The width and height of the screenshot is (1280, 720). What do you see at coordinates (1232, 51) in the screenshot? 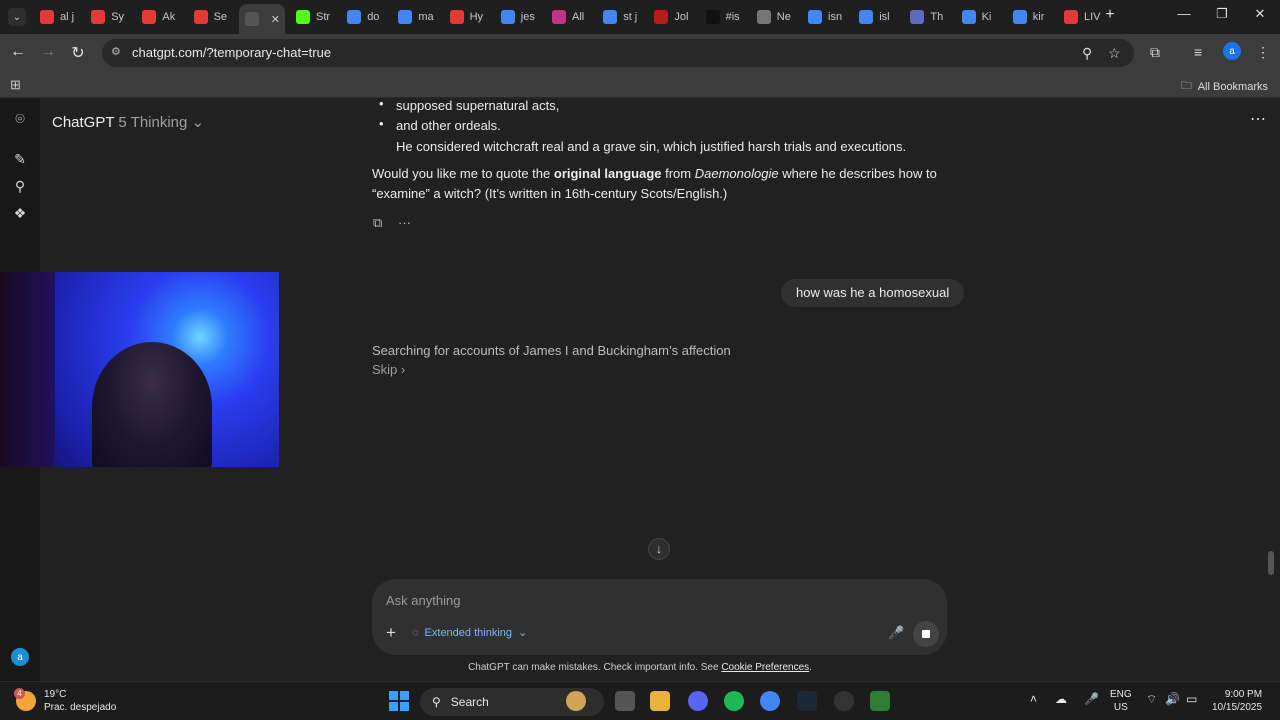
I see `profile-avatar: a` at bounding box center [1232, 51].